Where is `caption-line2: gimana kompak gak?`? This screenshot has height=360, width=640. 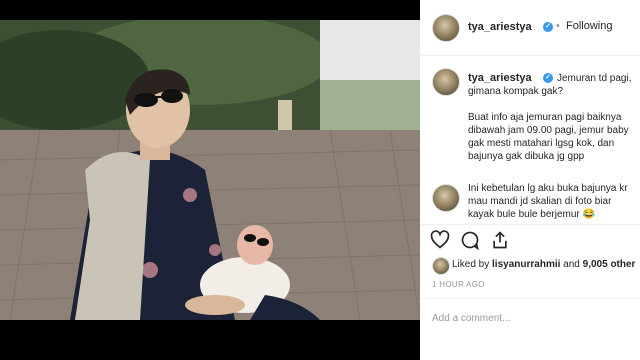
caption-line2: gimana kompak gak? is located at coordinates (516, 91).